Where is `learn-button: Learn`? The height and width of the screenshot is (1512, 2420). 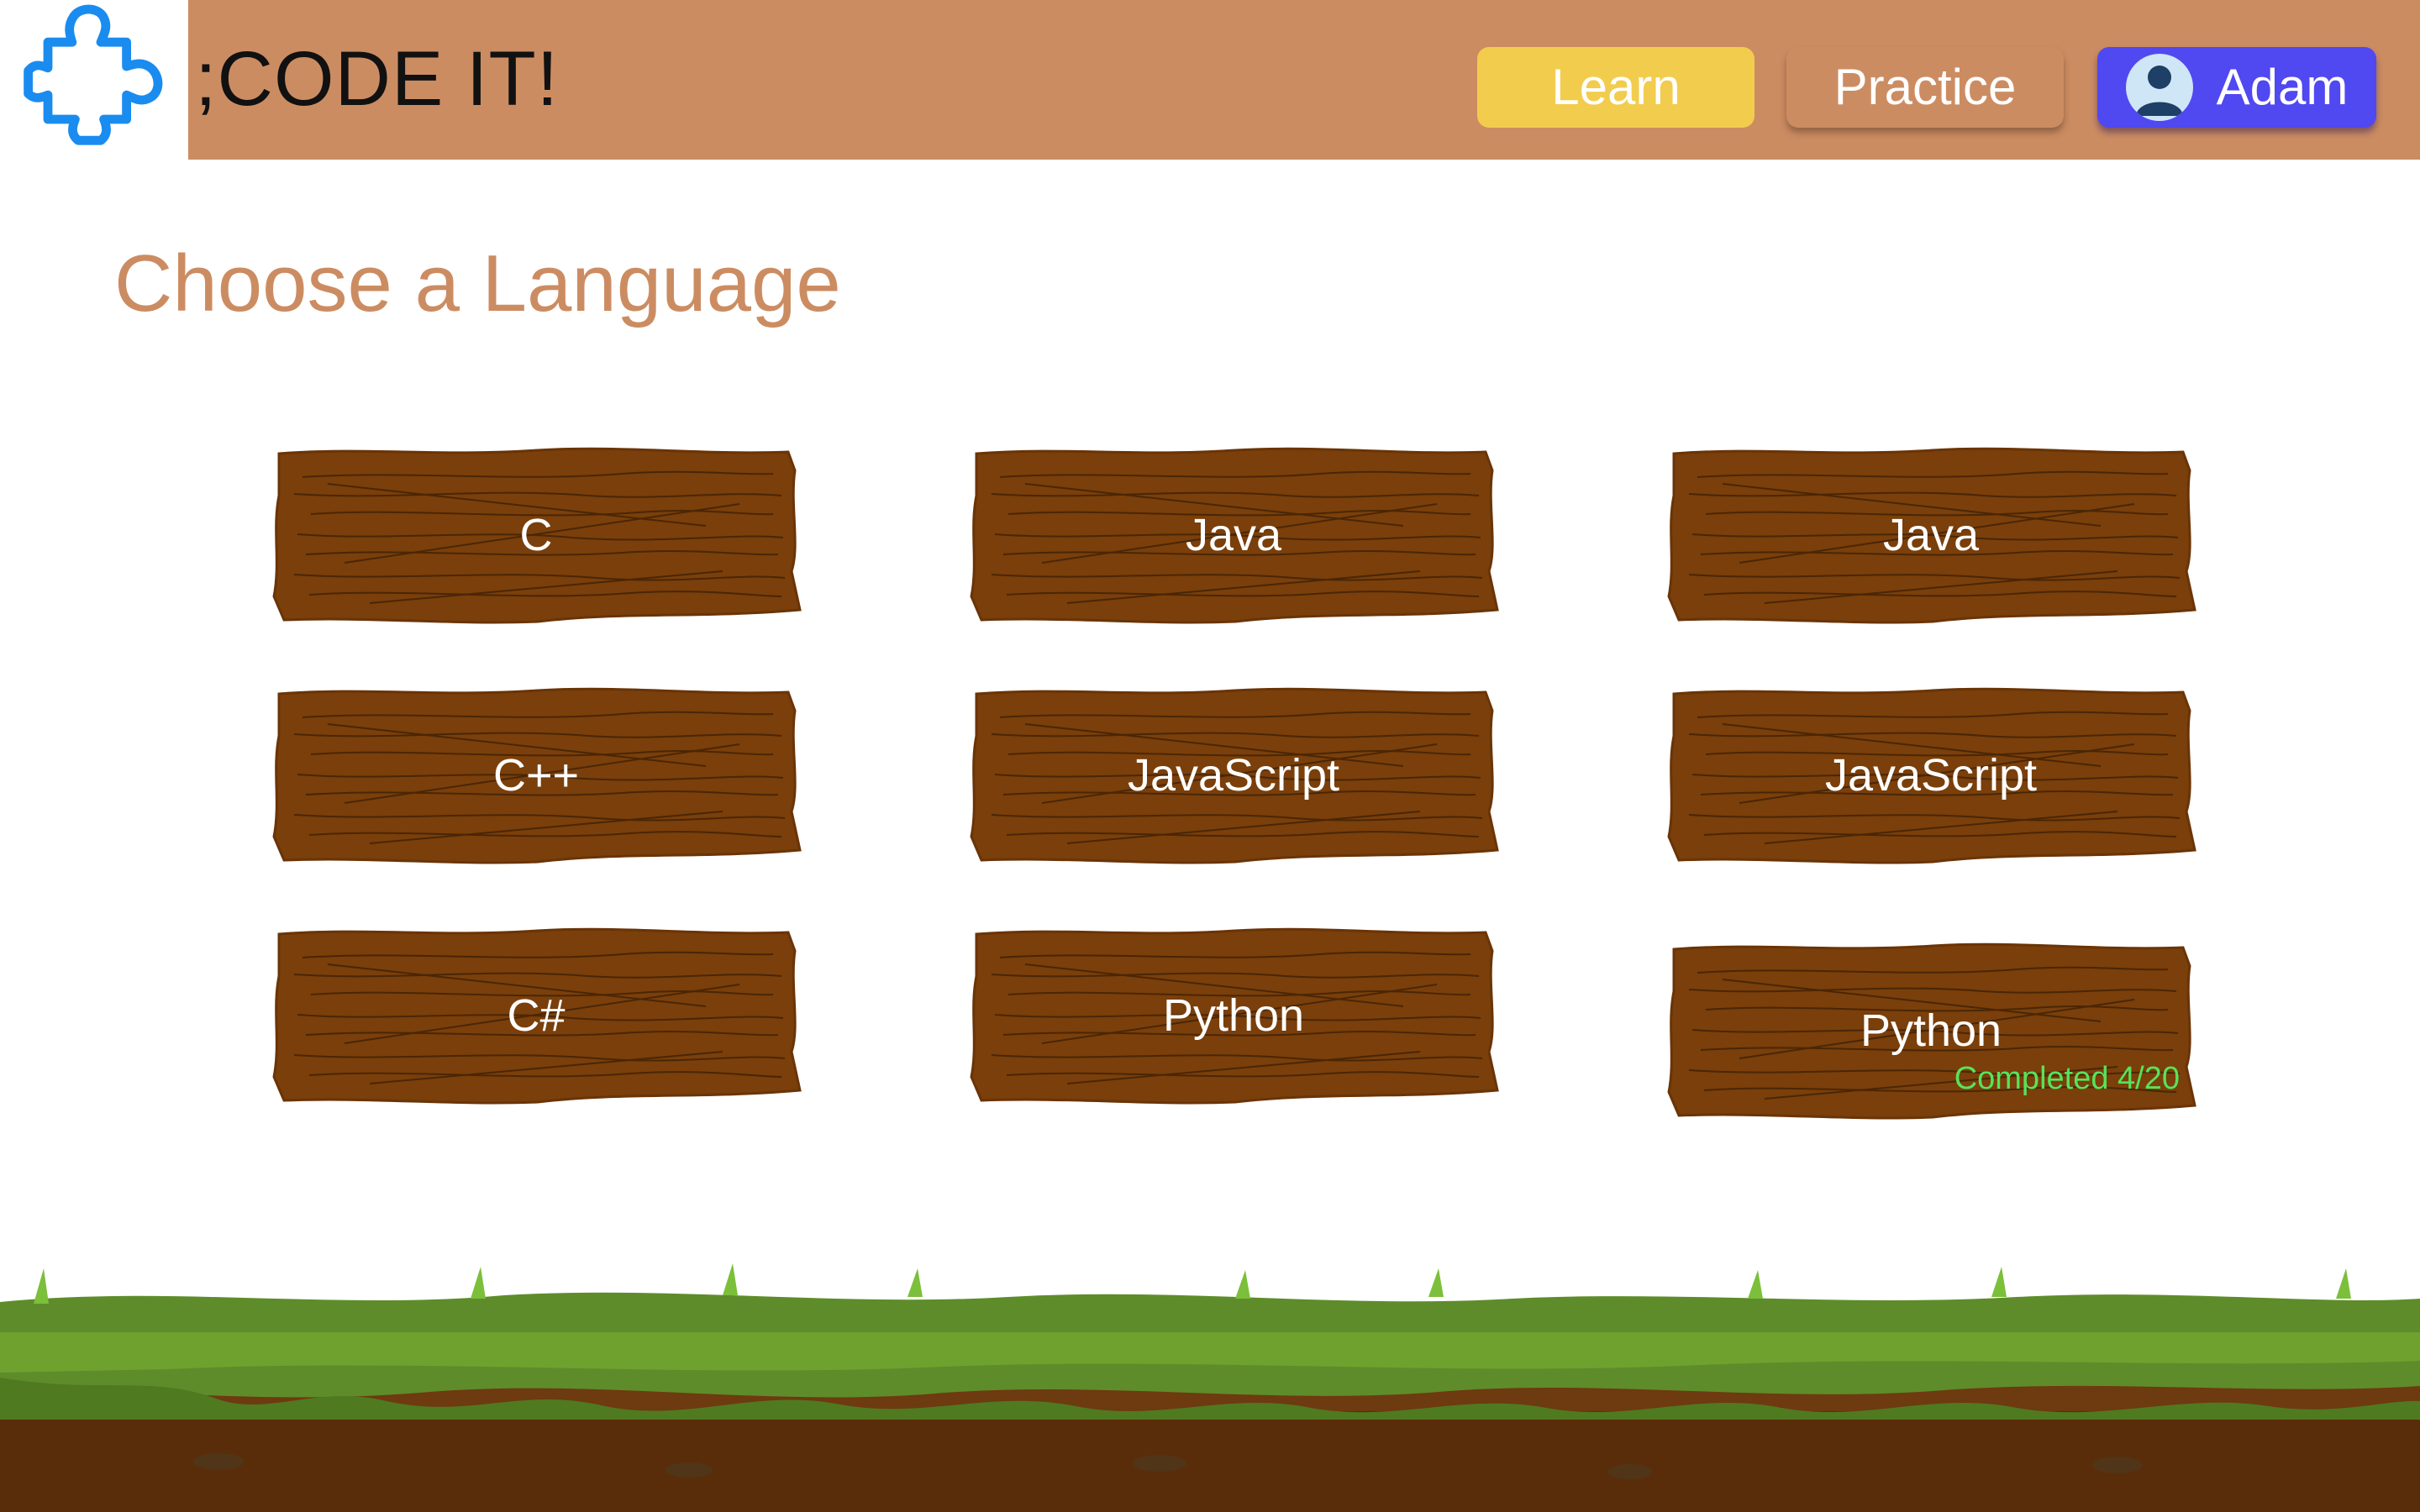
learn-button: Learn is located at coordinates (1616, 87).